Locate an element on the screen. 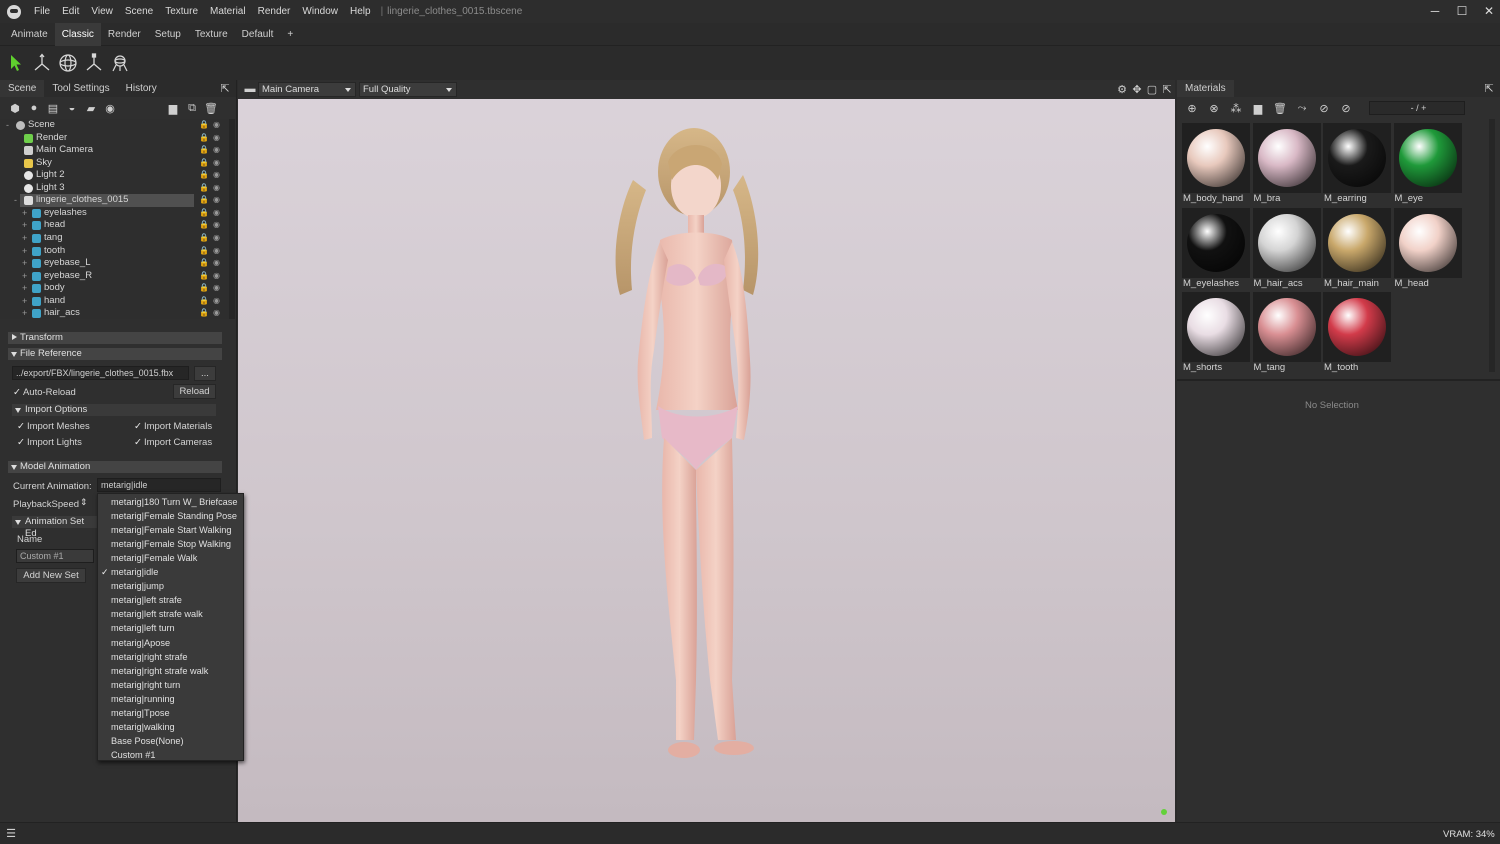 The image size is (1500, 844). section-model-animation: Model Animation is located at coordinates (115, 467).